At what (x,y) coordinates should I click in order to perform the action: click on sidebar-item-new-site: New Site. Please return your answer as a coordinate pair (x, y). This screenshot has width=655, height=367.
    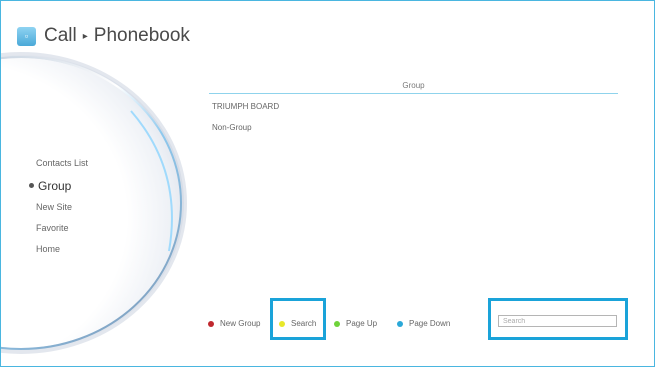
    Looking at the image, I should click on (54, 207).